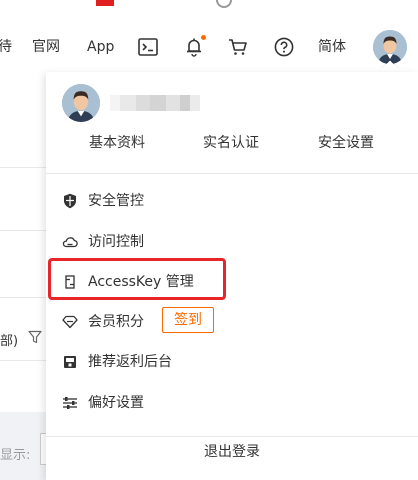 Image resolution: width=418 pixels, height=480 pixels. Describe the element at coordinates (209, 47) in the screenshot. I see `top-navbar: 待 官网 App 简体` at that location.